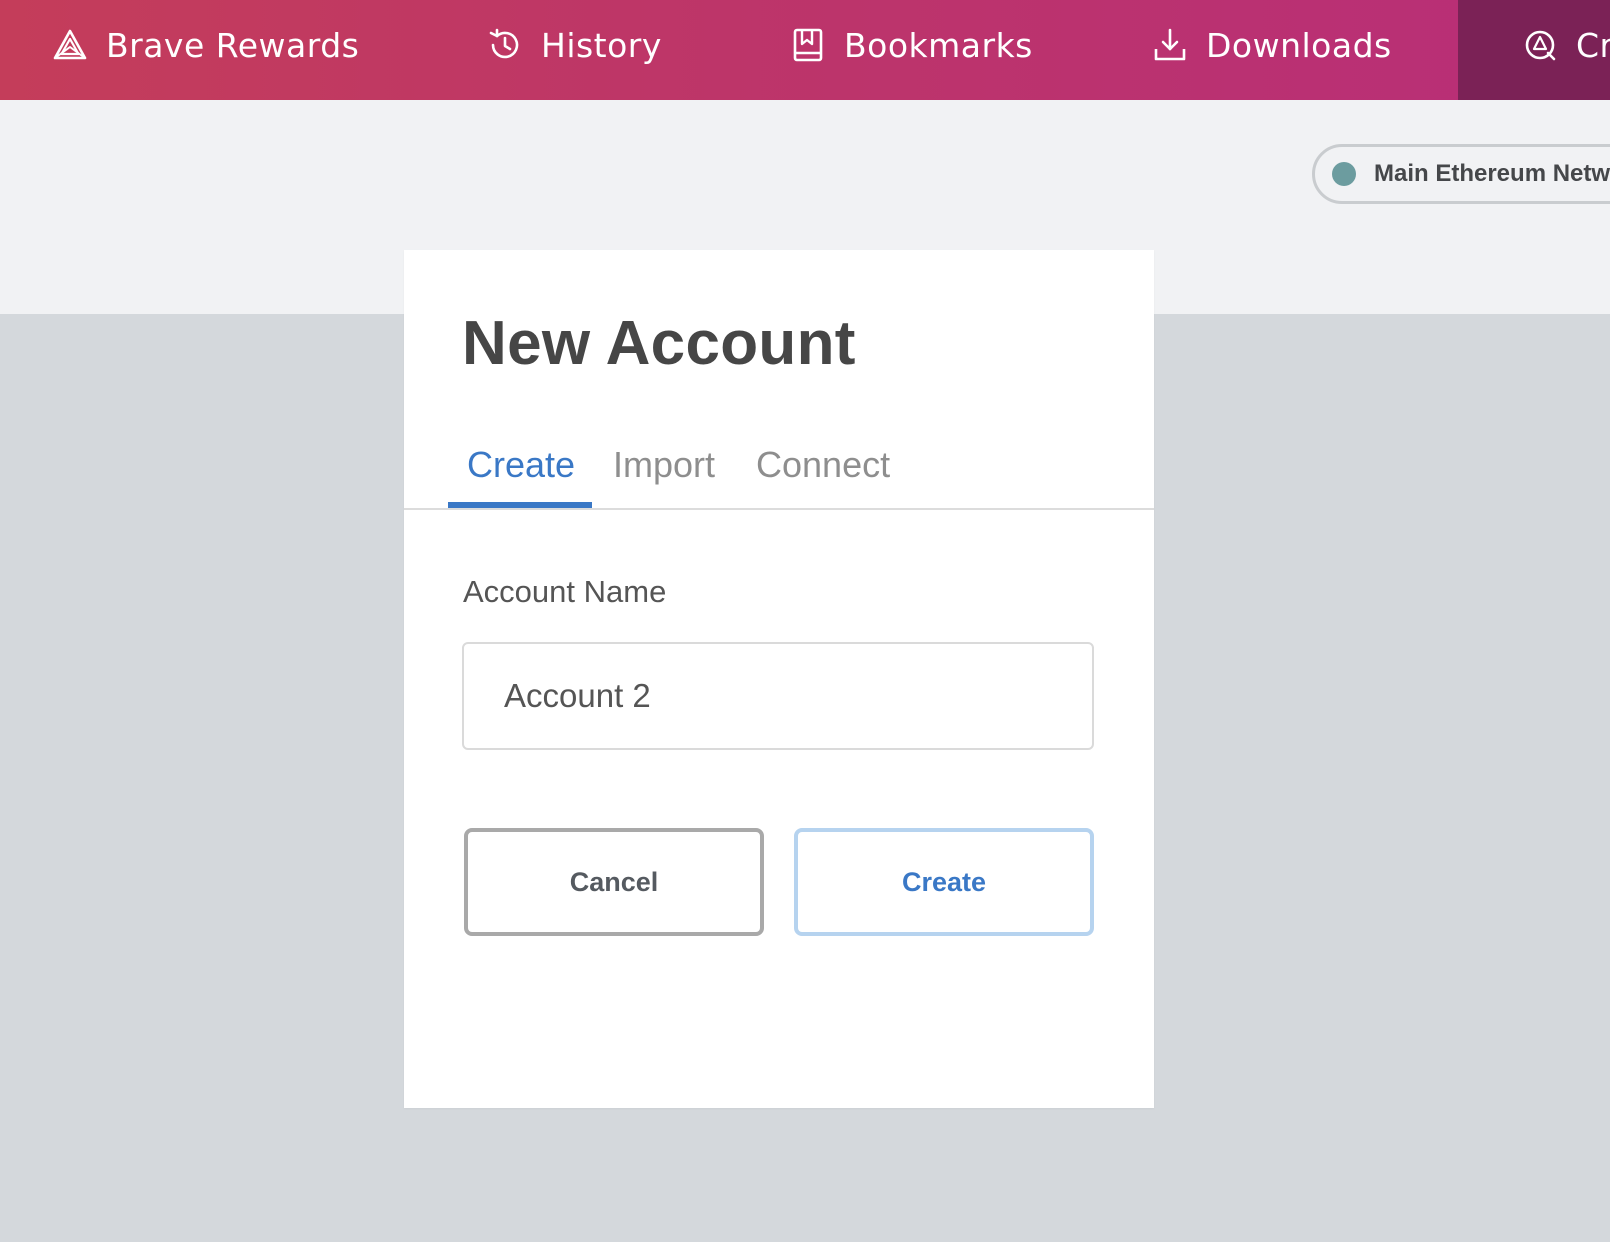  Describe the element at coordinates (1566, 45) in the screenshot. I see `nav-item-crypto: Cr` at that location.